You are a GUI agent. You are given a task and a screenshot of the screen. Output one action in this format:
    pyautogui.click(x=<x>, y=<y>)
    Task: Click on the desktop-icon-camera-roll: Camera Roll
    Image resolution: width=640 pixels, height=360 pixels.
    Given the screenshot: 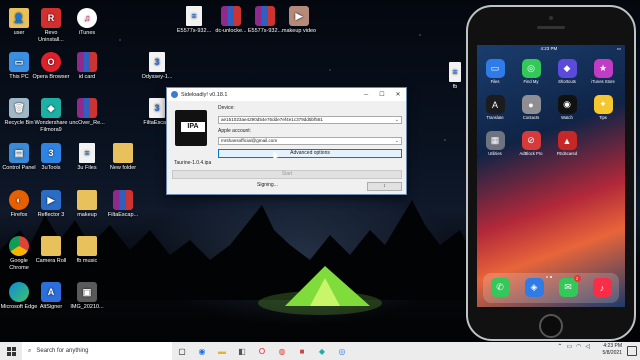 What is the action you would take?
    pyautogui.click(x=51, y=250)
    